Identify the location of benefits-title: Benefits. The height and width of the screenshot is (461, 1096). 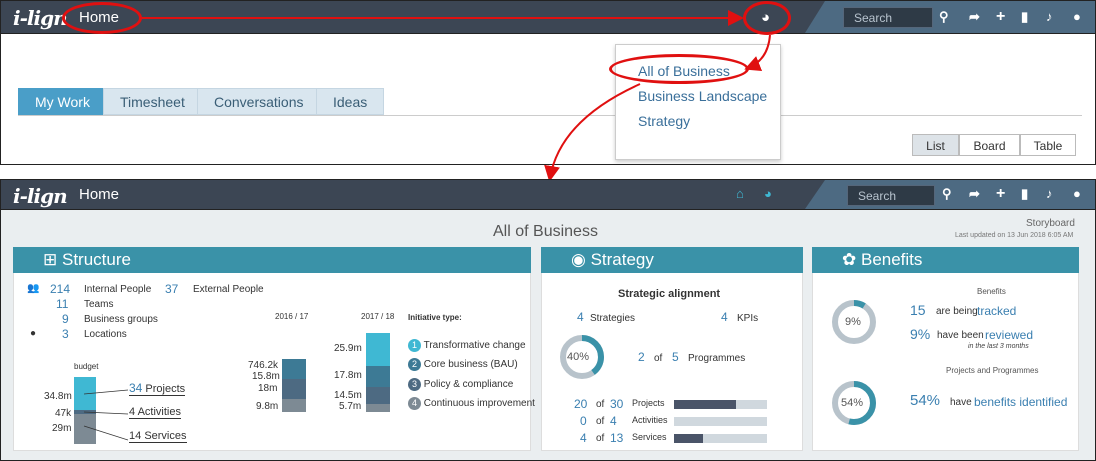
(891, 259).